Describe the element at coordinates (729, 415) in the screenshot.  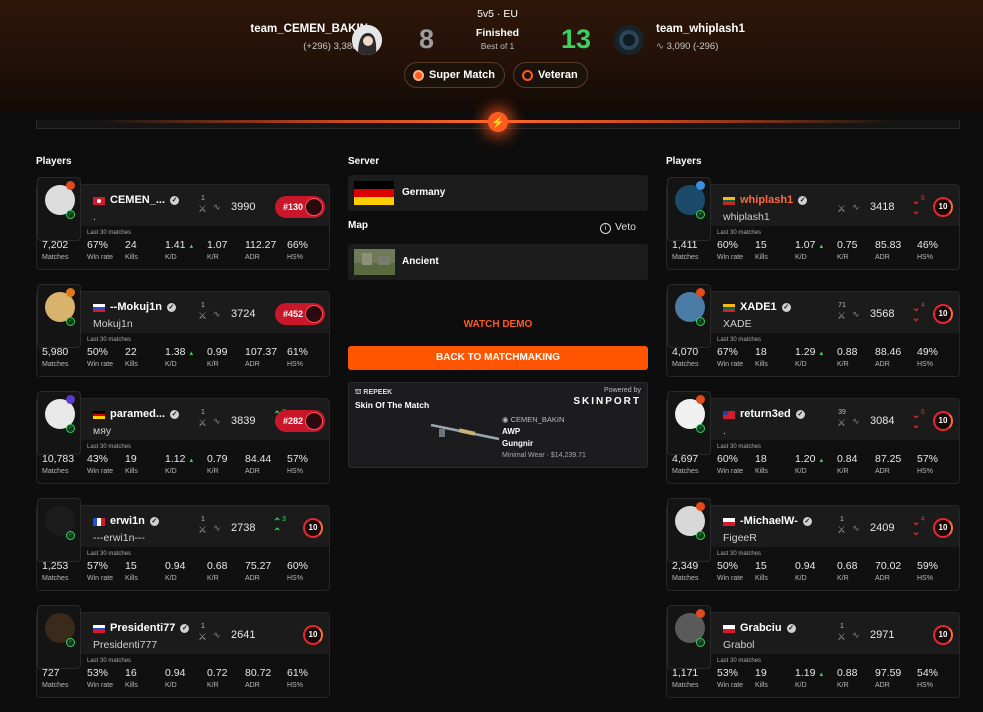
I see `country-flag-icon` at that location.